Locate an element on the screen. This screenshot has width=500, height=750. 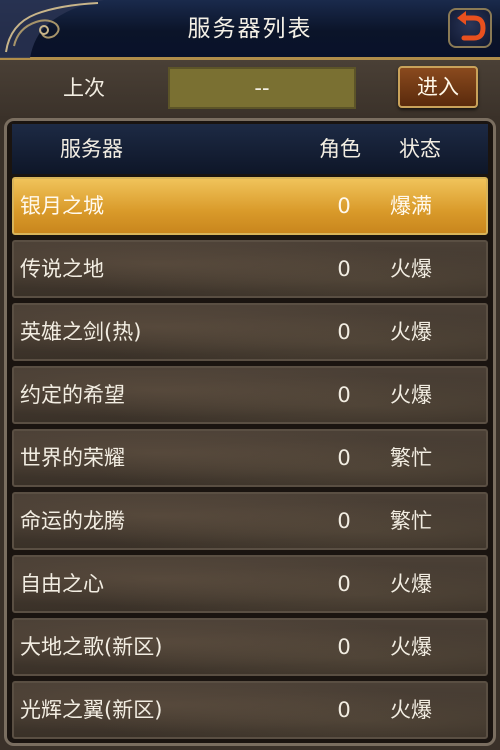
page-title: 服务器列表 is located at coordinates (250, 29).